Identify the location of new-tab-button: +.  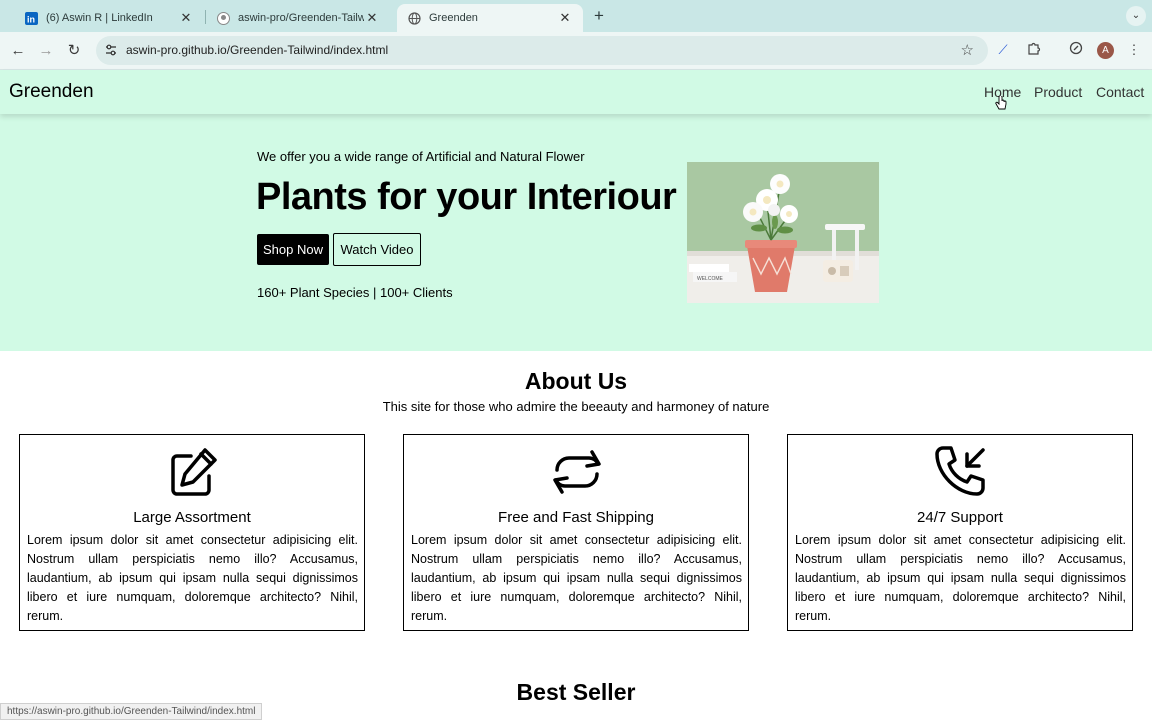
(599, 16).